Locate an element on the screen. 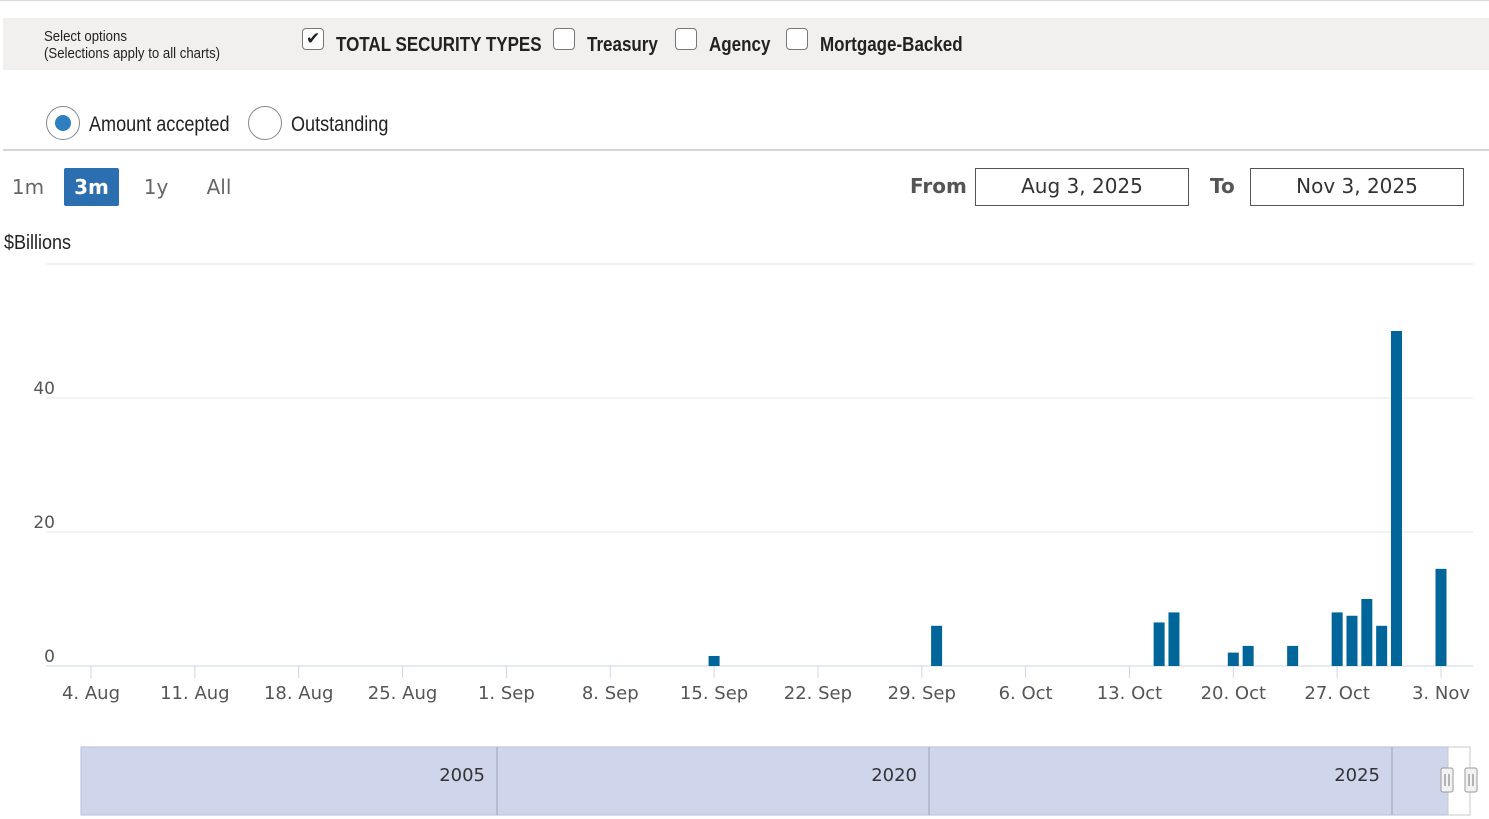 The width and height of the screenshot is (1489, 819). checkbox-label-treasury: Treasury is located at coordinates (622, 45).